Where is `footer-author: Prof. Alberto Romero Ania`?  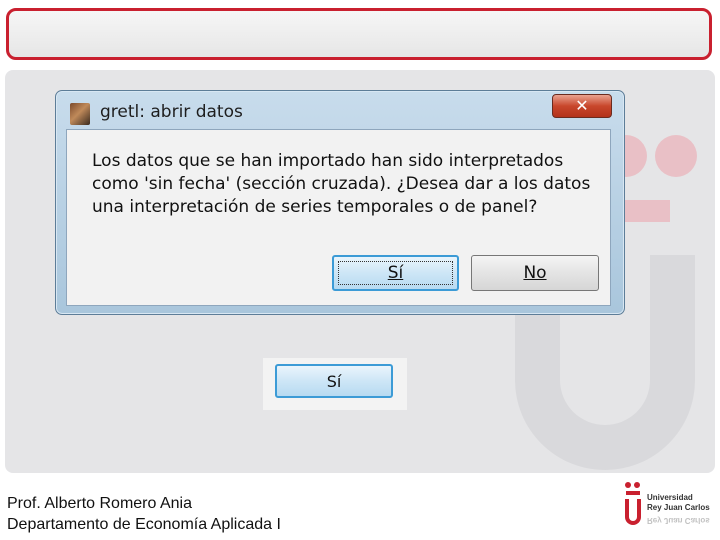
footer-author: Prof. Alberto Romero Ania is located at coordinates (99, 503).